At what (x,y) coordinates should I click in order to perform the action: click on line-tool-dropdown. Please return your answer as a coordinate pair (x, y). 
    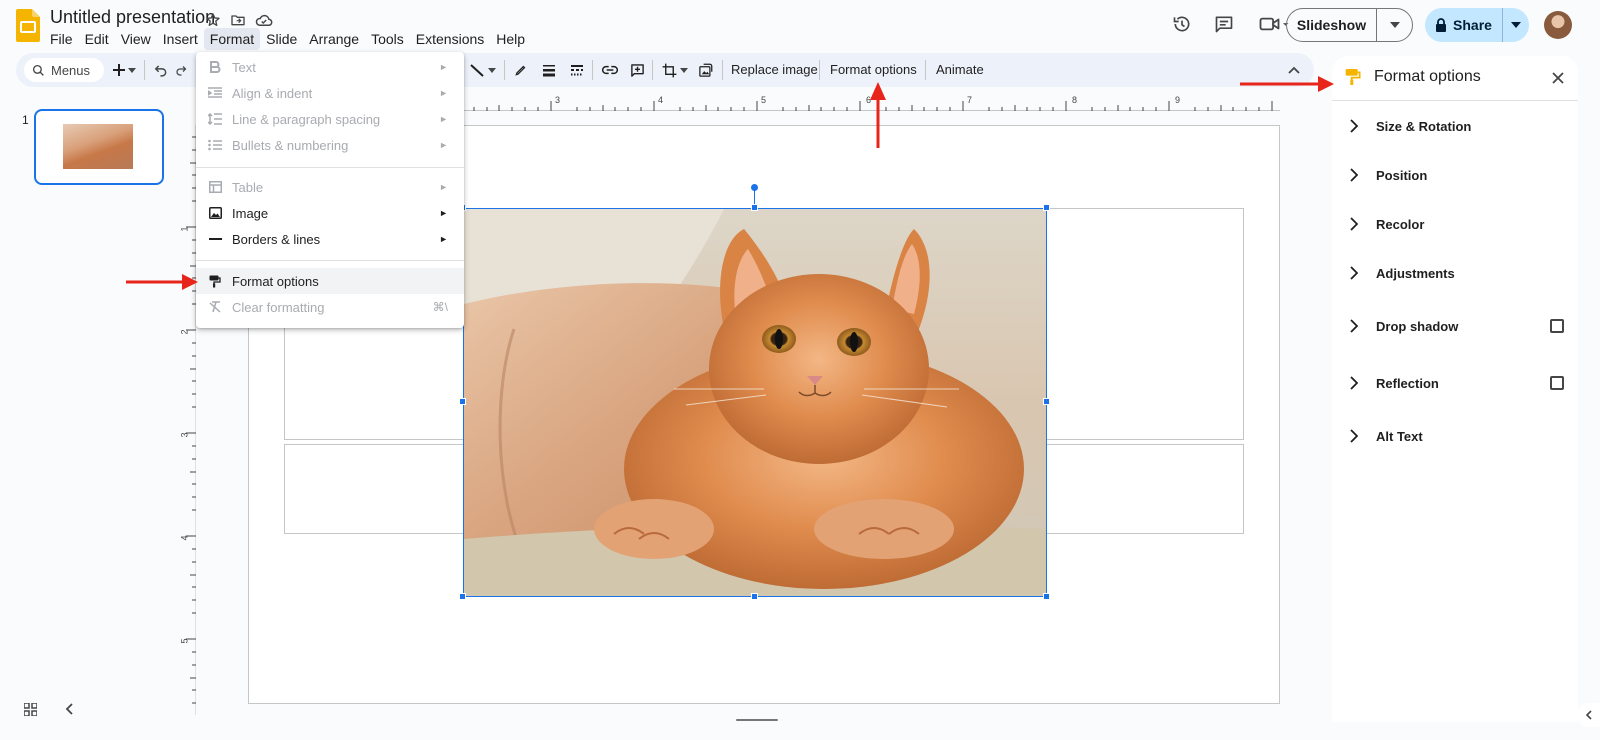
    Looking at the image, I should click on (492, 70).